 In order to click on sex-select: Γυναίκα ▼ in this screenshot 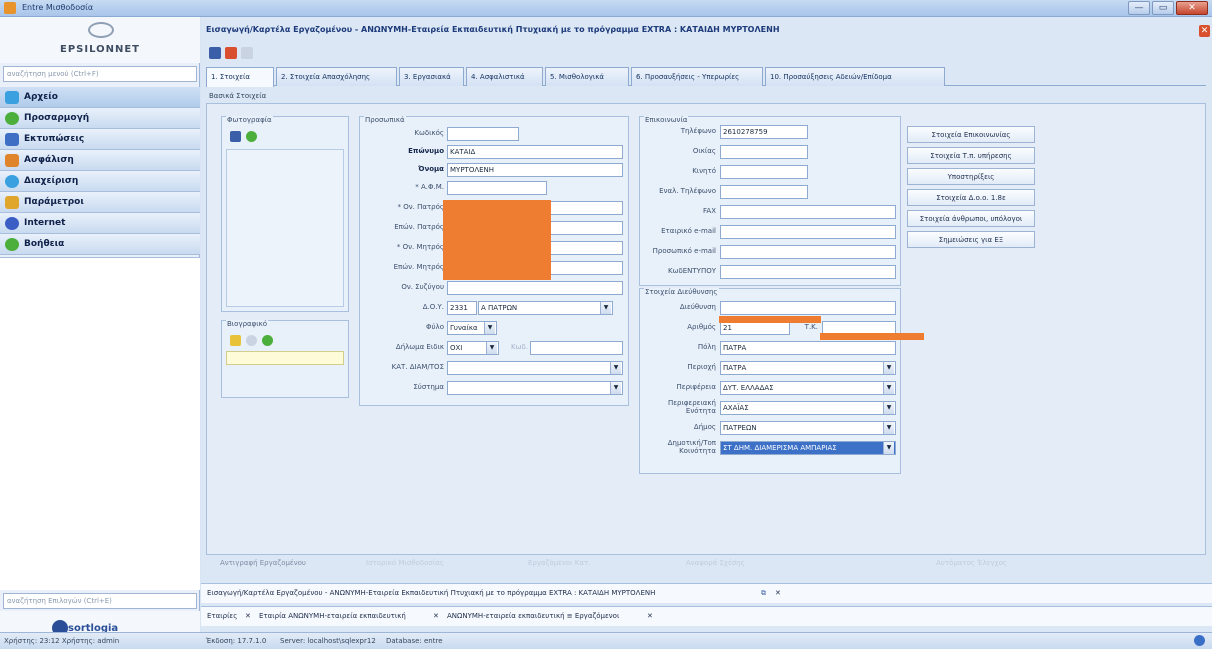, I will do `click(472, 328)`.